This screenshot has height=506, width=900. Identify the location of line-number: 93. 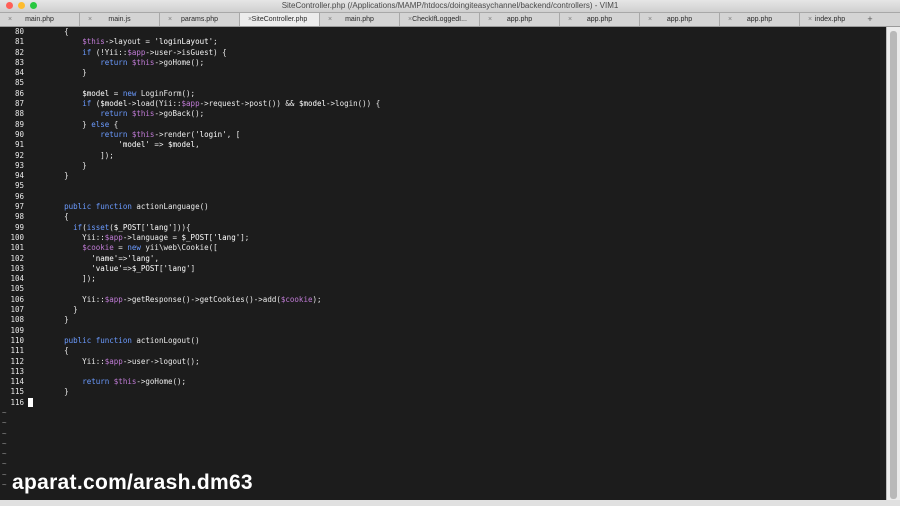
(19, 165).